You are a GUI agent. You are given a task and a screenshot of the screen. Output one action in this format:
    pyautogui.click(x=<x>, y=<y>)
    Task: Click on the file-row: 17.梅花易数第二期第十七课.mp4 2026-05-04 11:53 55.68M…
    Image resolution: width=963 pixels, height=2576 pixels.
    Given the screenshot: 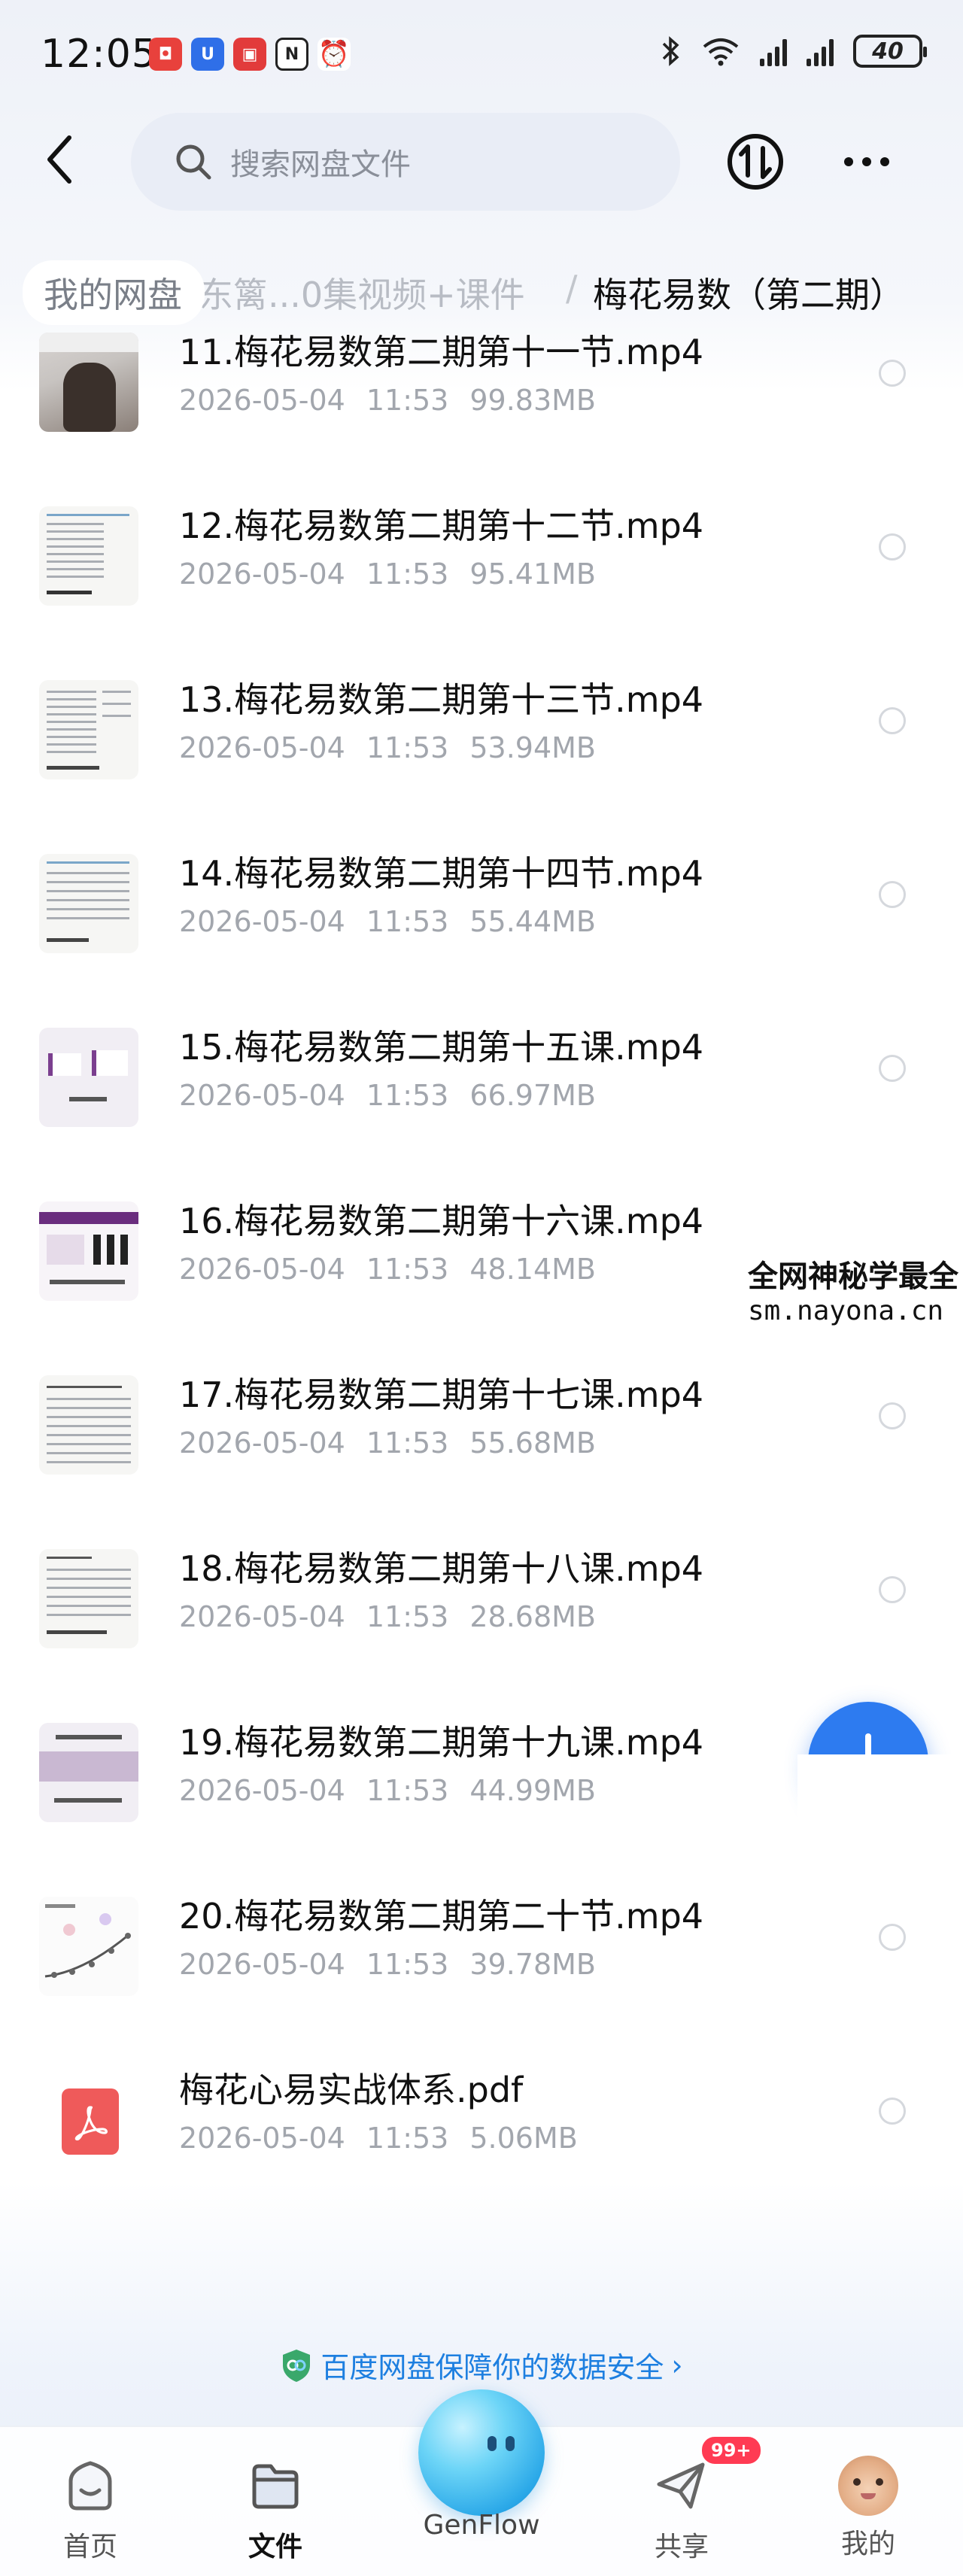 What is the action you would take?
    pyautogui.click(x=481, y=1432)
    